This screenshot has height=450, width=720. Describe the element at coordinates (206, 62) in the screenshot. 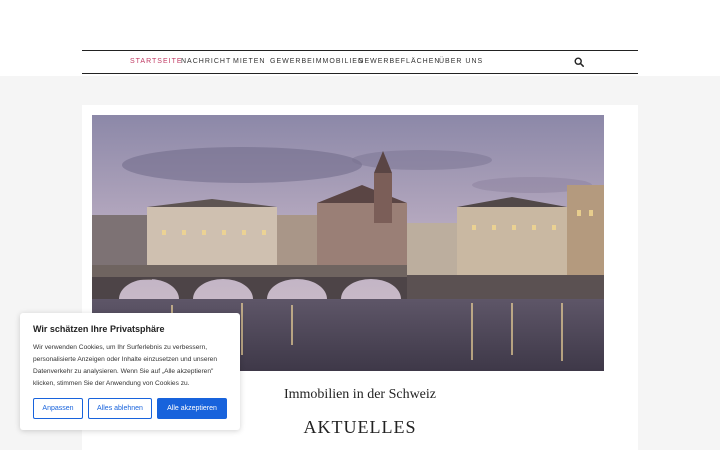

I see `nav-item-nachricht: NACHRICHT` at that location.